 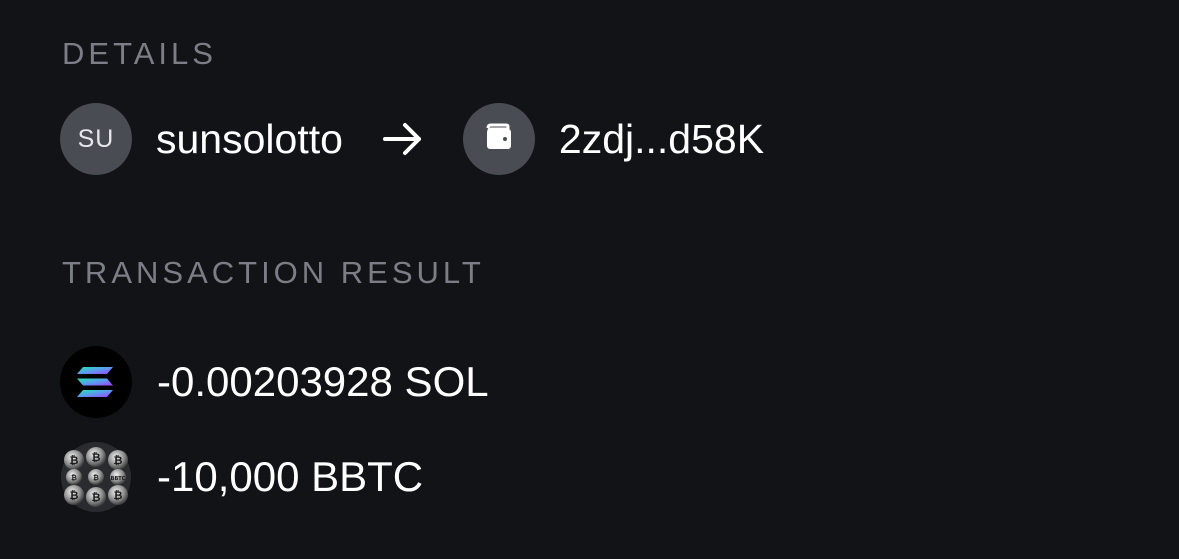 I want to click on wallet-icon, so click(x=499, y=139).